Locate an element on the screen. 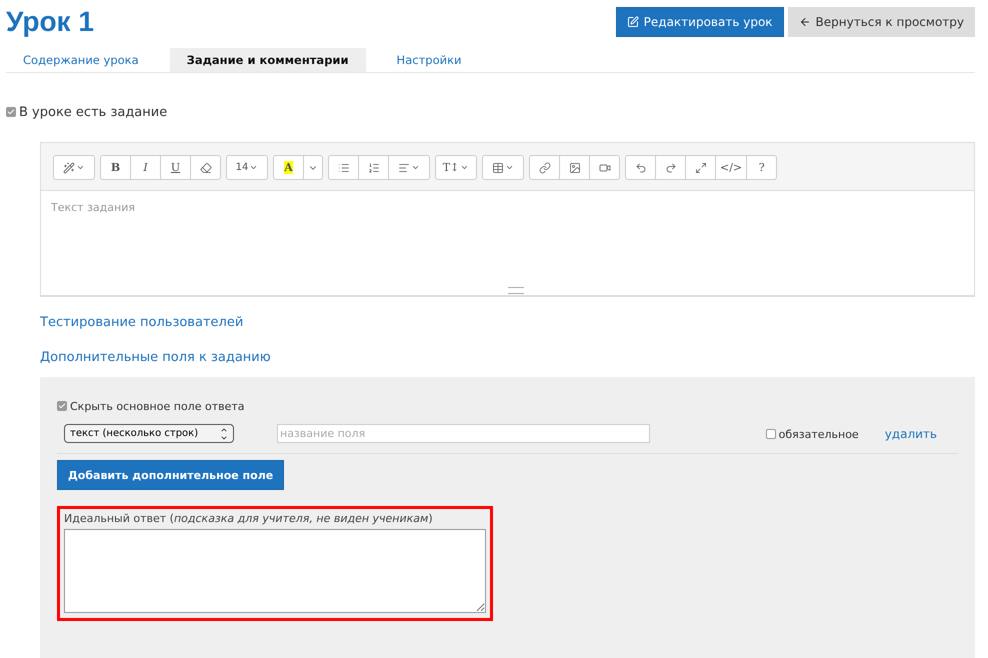  back-button: Вернуться к просмотру is located at coordinates (881, 22).